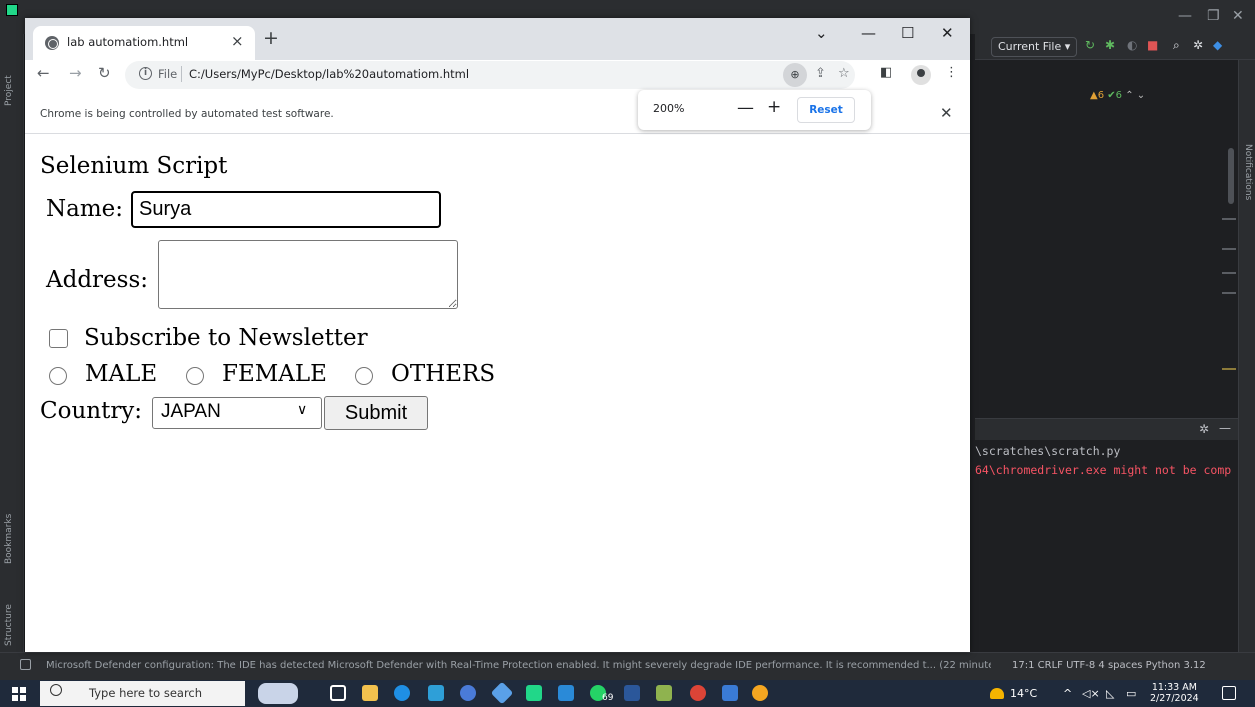 The image size is (1255, 707). I want to click on newsletter-label: Subscribe to Newsletter, so click(226, 338).